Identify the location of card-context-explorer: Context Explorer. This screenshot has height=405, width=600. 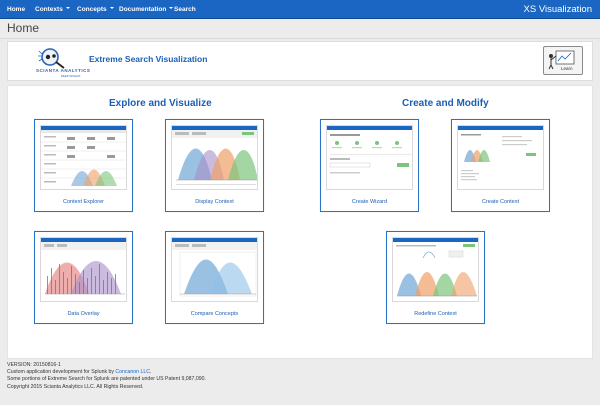
(83, 165).